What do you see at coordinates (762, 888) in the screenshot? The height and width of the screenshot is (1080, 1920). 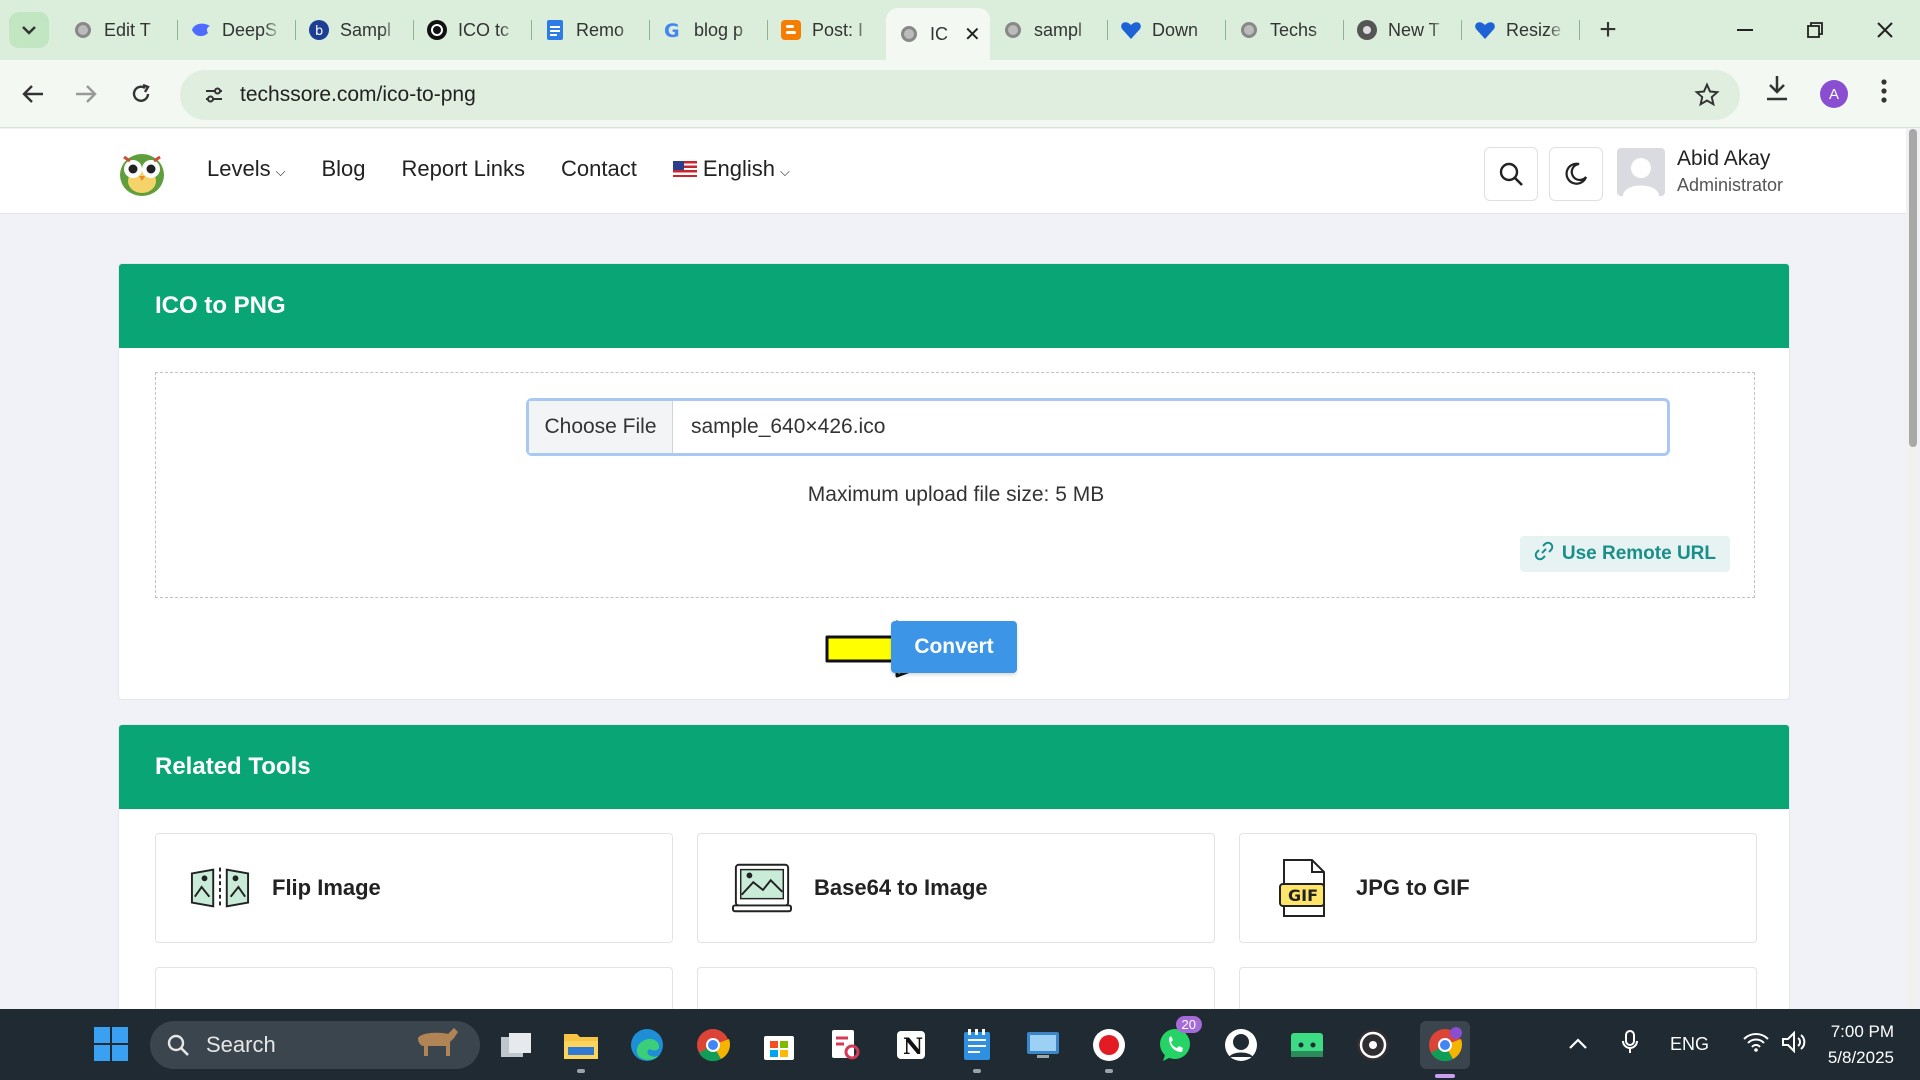 I see `base64-image-icon` at bounding box center [762, 888].